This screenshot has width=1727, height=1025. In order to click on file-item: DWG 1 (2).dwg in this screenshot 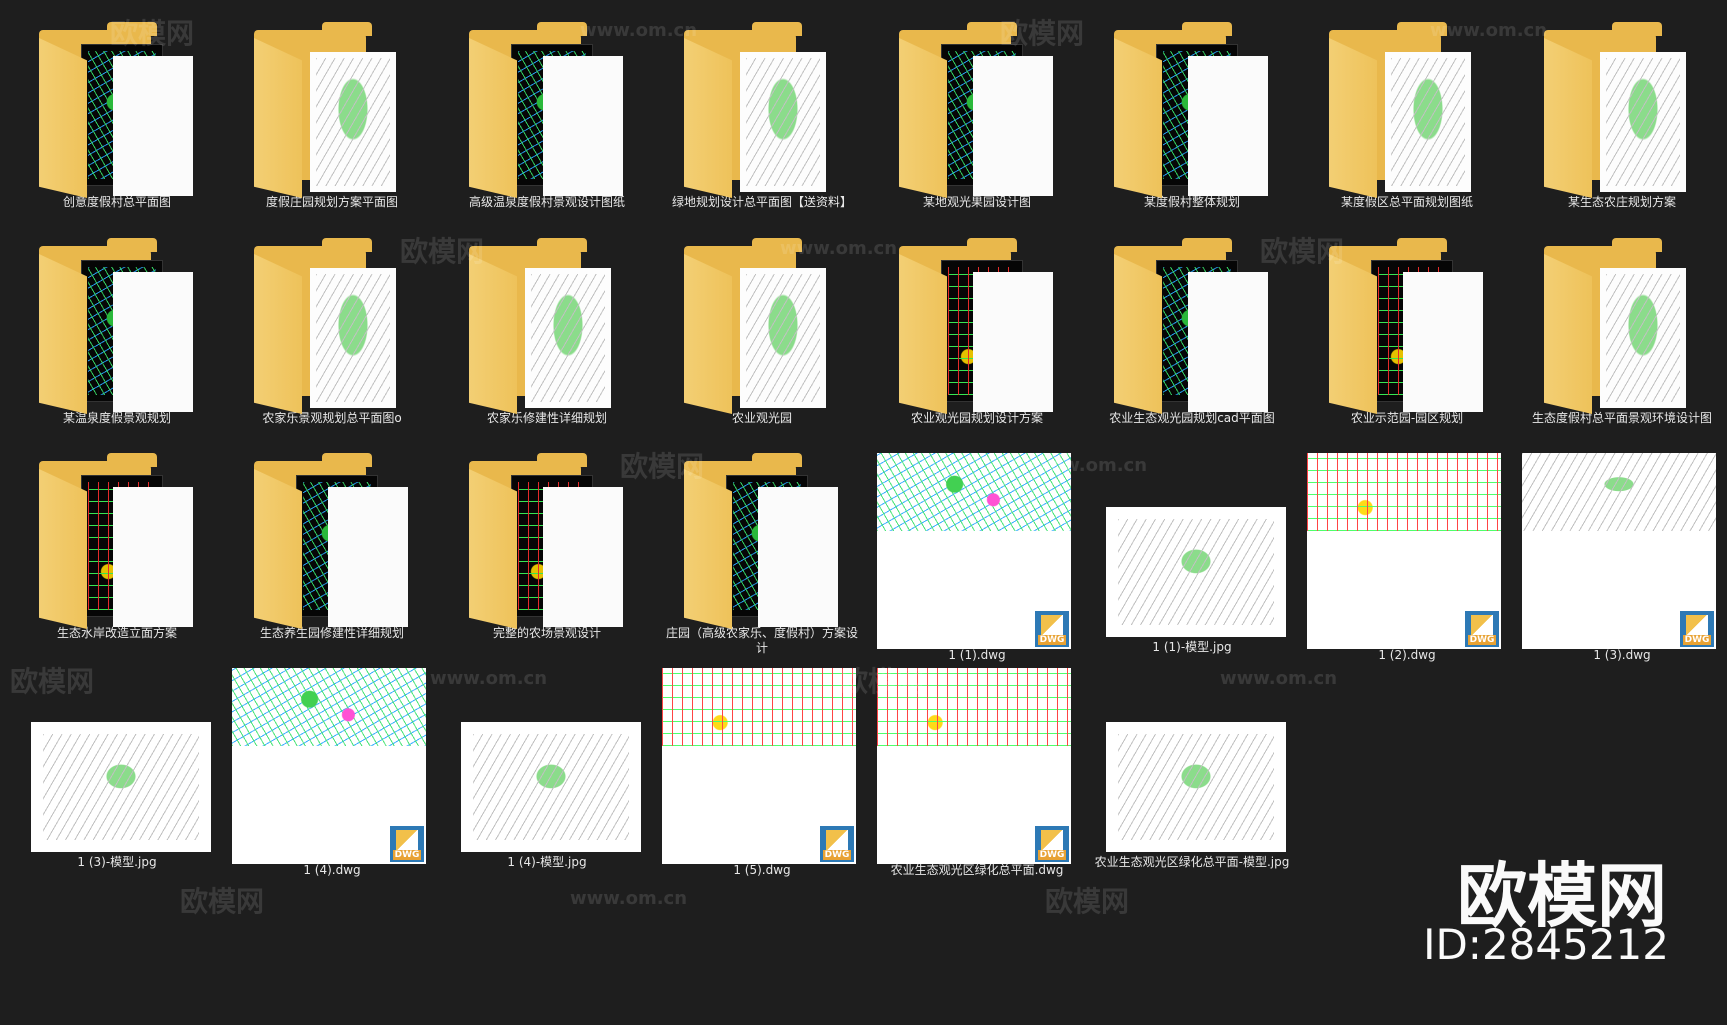, I will do `click(1407, 558)`.